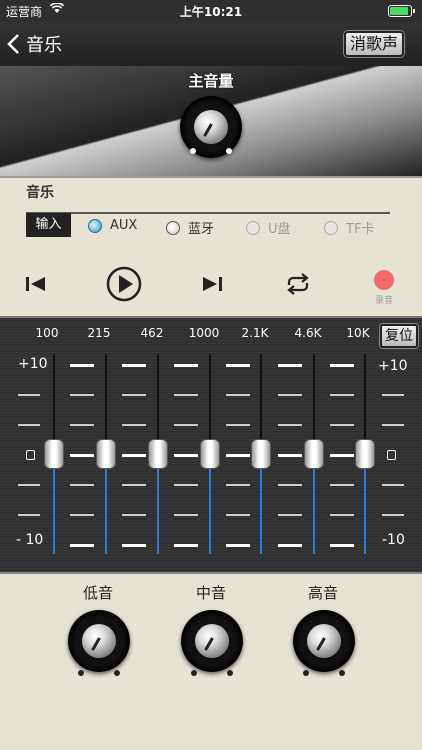 Image resolution: width=422 pixels, height=750 pixels. I want to click on input-option-tf: TF卡, so click(349, 227).